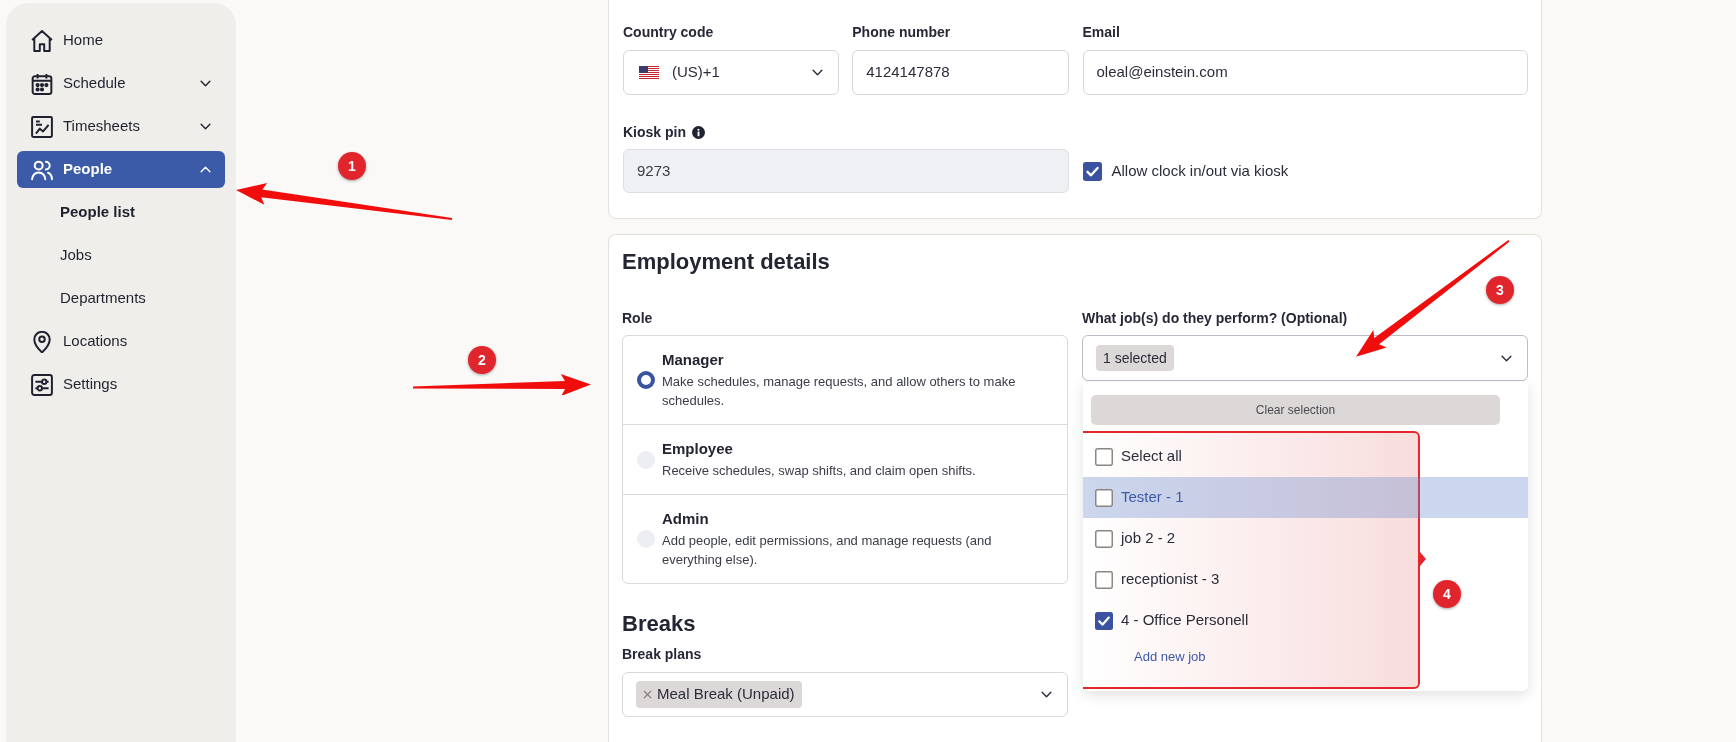 The height and width of the screenshot is (742, 1736). I want to click on break-plans-select: Meal Break (Unpaid), so click(845, 694).